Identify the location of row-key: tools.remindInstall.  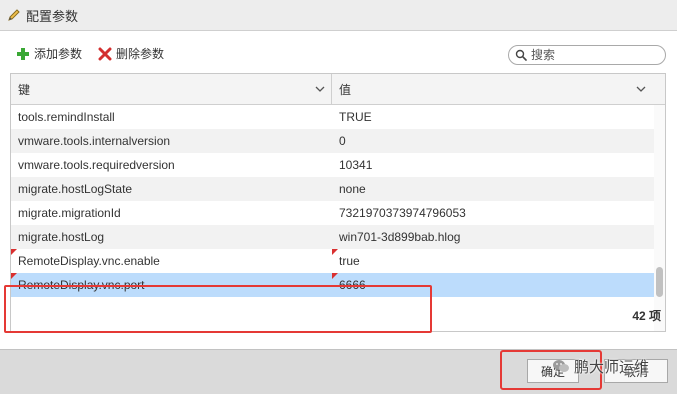
(66, 117).